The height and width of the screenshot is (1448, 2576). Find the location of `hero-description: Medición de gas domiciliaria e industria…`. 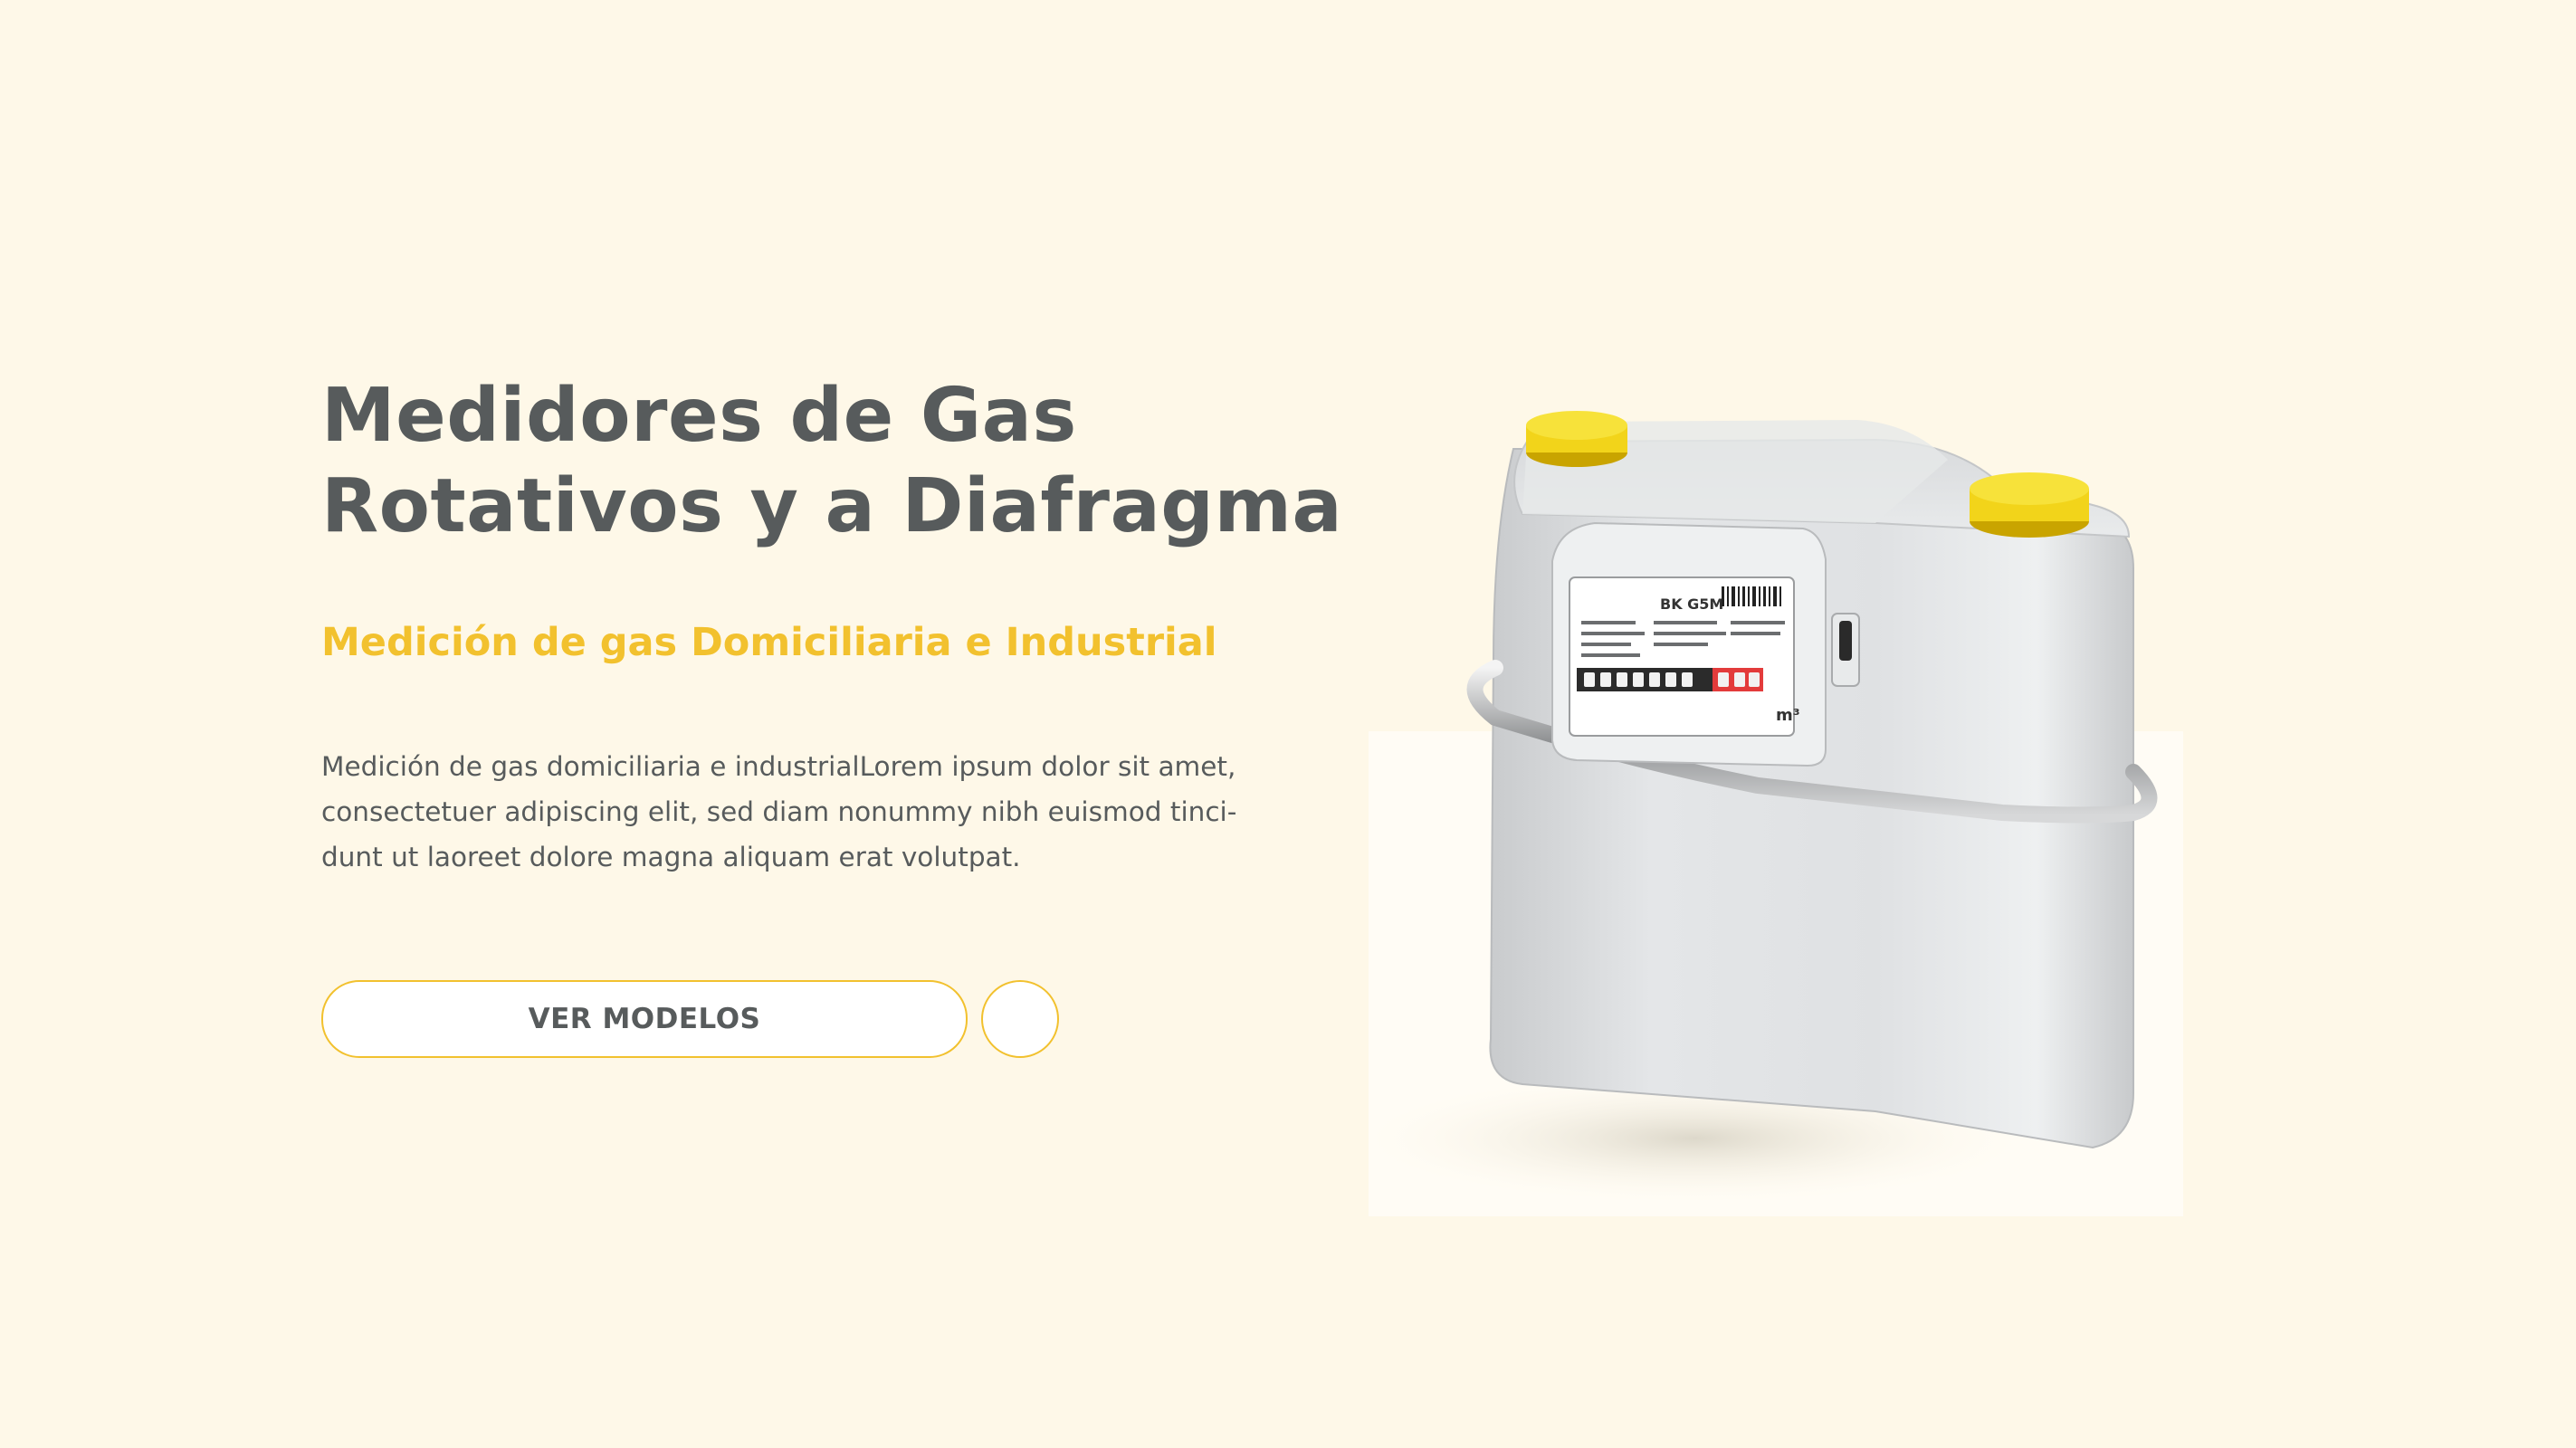

hero-description: Medición de gas domiciliaria e industria… is located at coordinates (810, 812).